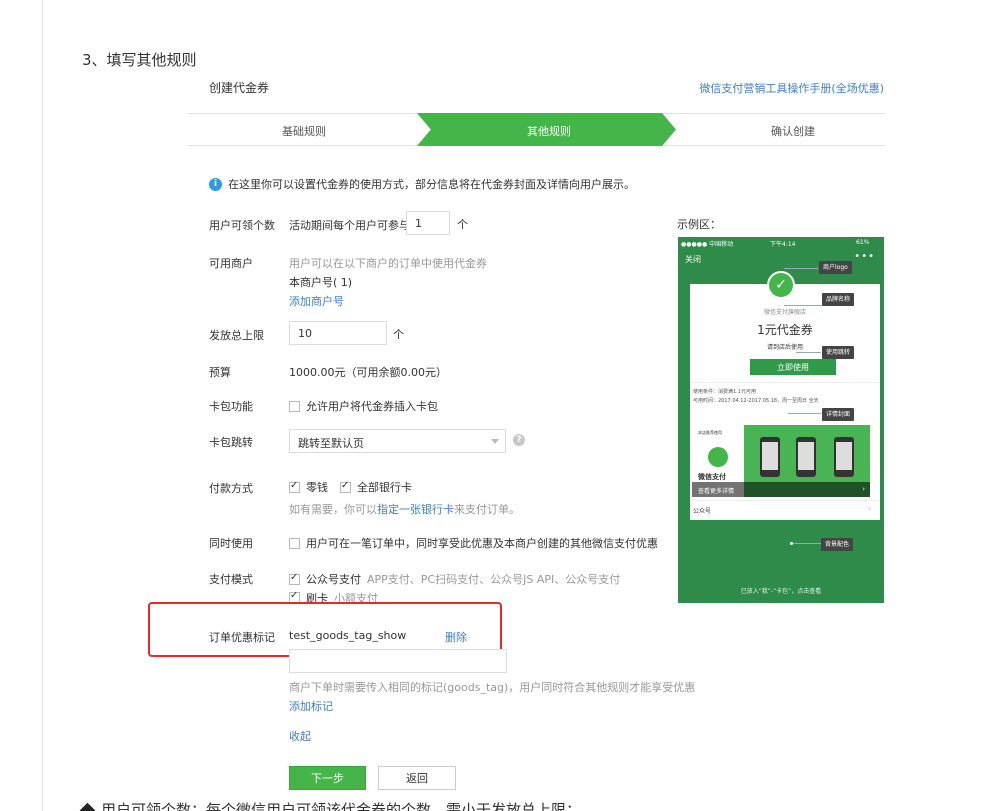  I want to click on step-progress: 基础规则 其他规则 确认创建, so click(537, 129).